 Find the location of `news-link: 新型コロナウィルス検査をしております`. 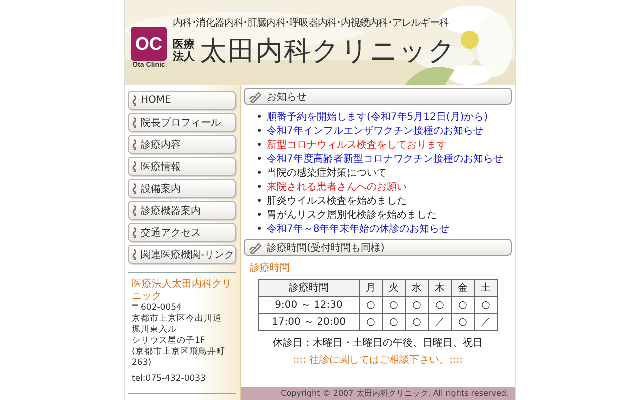

news-link: 新型コロナウィルス検査をしております is located at coordinates (357, 145).